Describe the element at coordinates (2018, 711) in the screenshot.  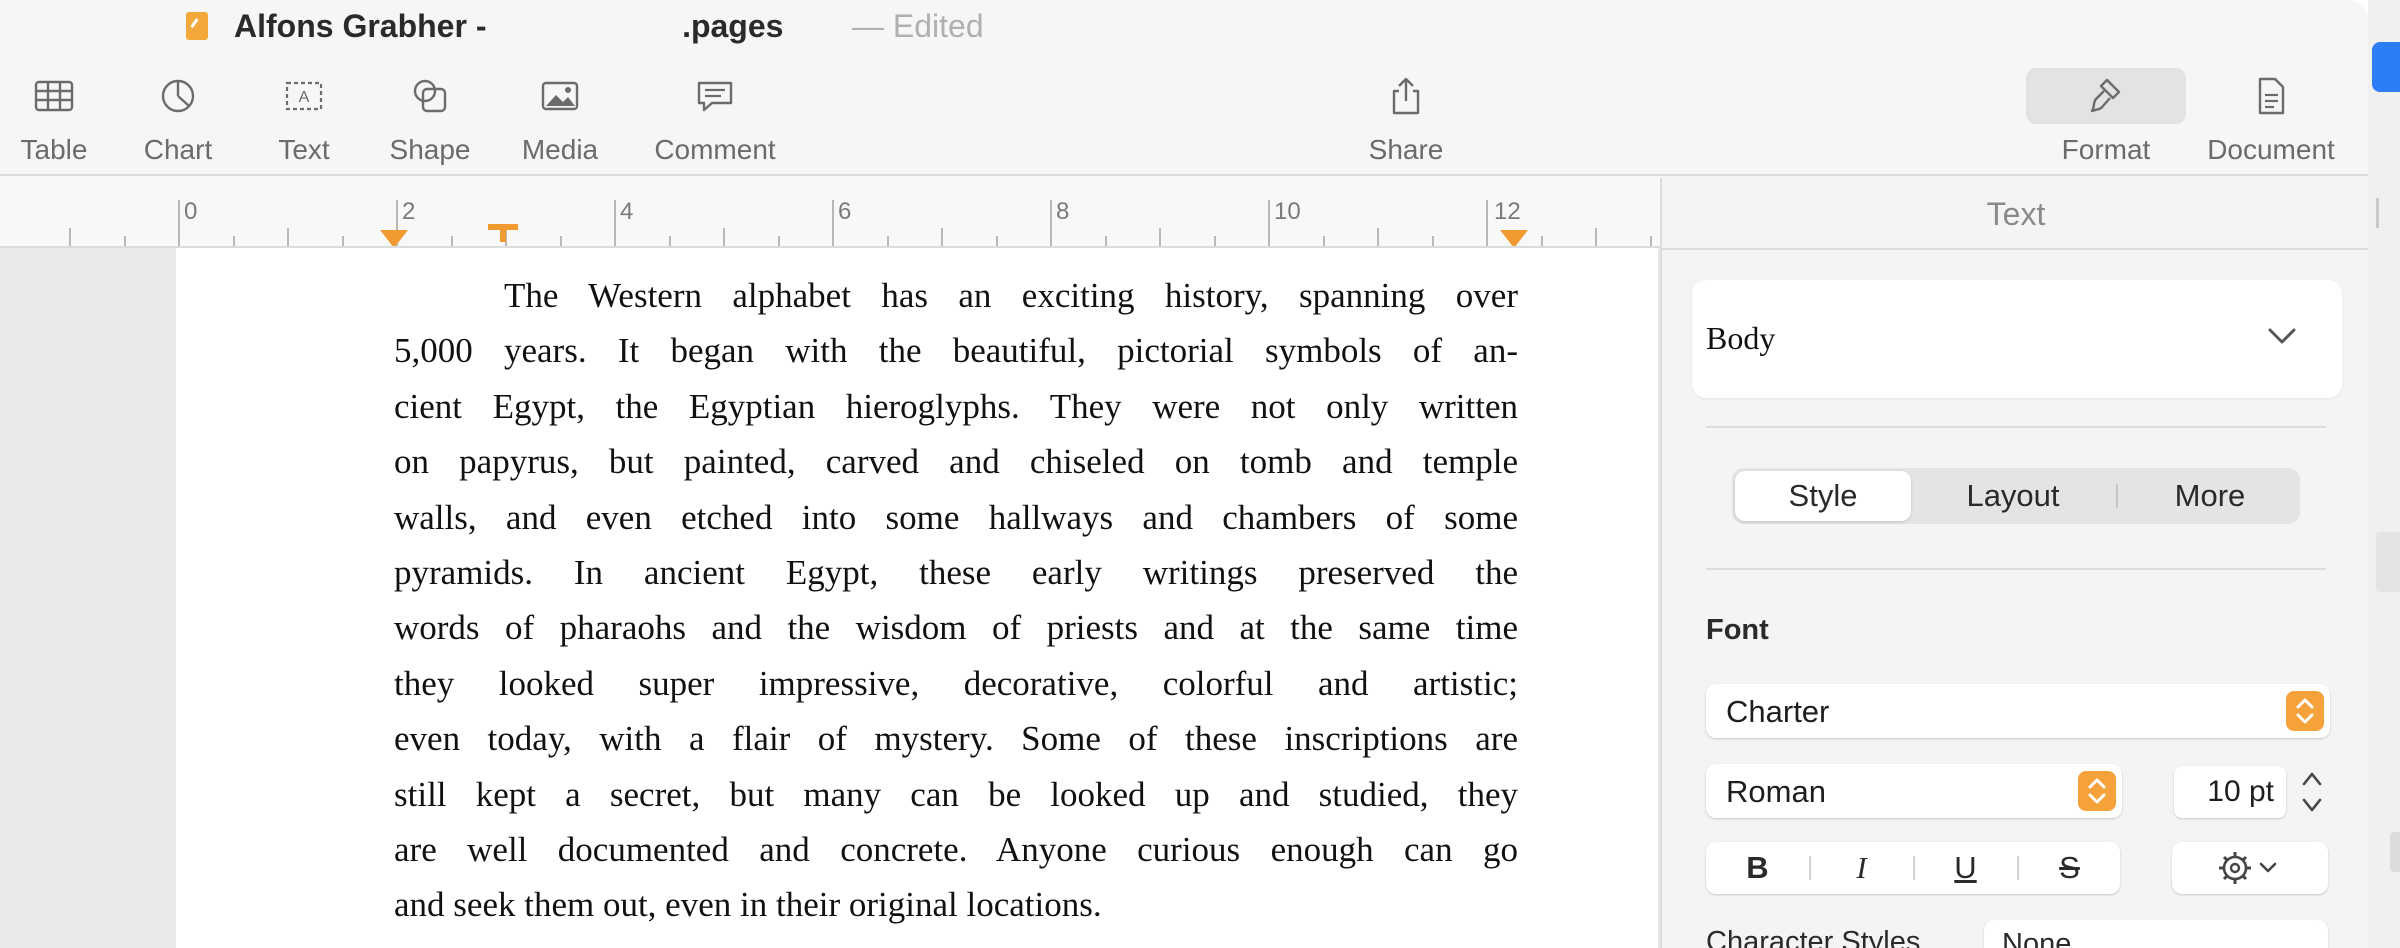
I see `font-family-popup: Charter` at that location.